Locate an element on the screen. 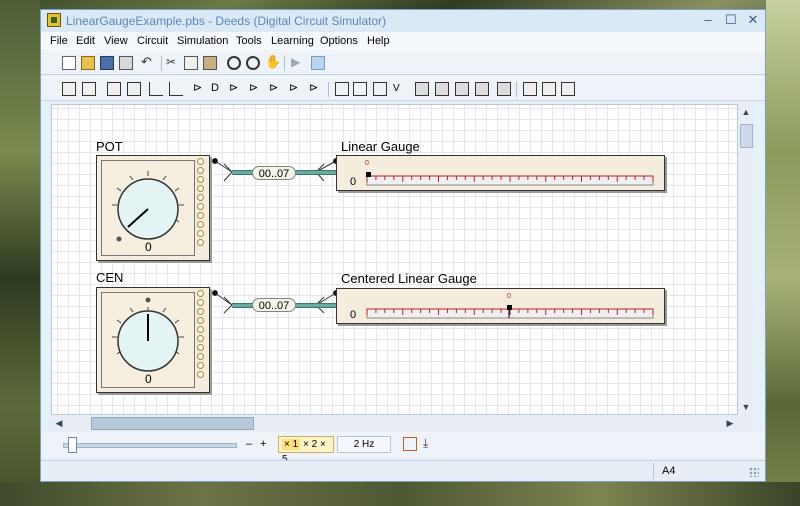 The height and width of the screenshot is (506, 800). flipflop-icon is located at coordinates (342, 89).